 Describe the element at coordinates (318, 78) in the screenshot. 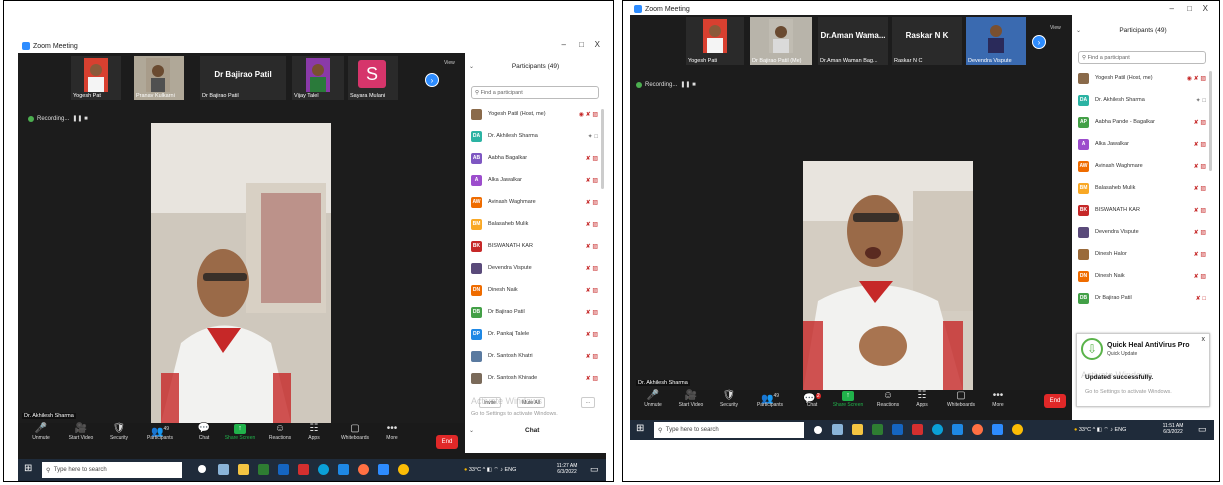

I see `thumbnail-tile: Vijay Talel` at that location.